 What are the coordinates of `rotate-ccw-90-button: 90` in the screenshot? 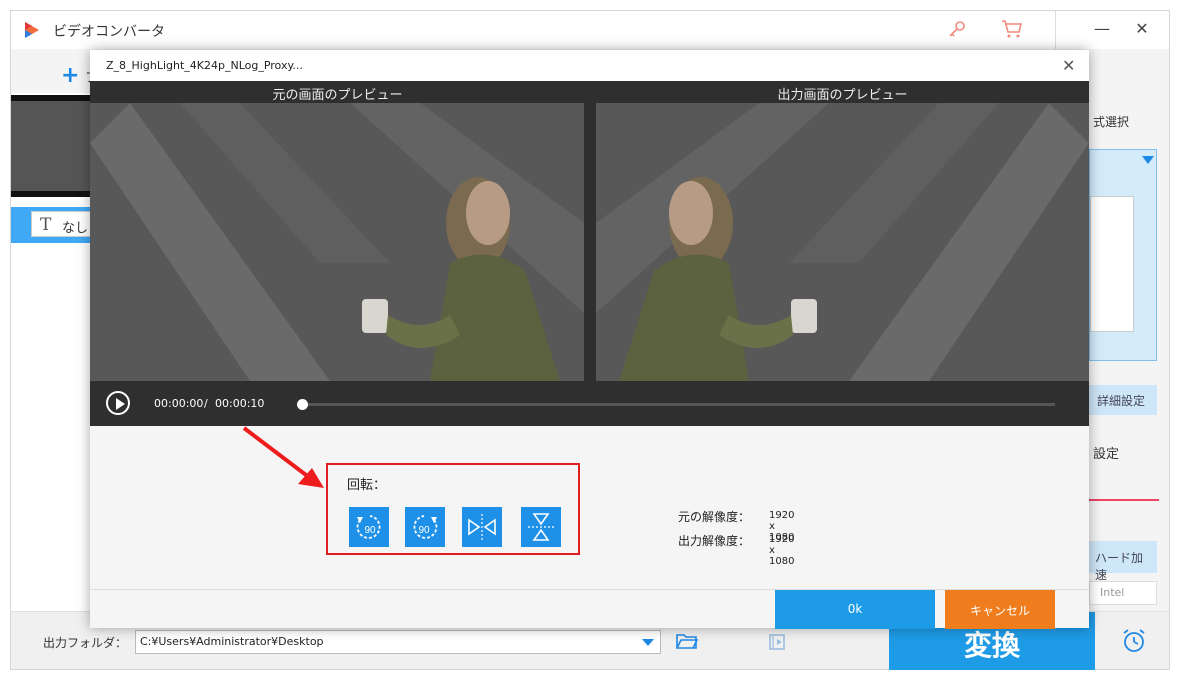 It's located at (369, 527).